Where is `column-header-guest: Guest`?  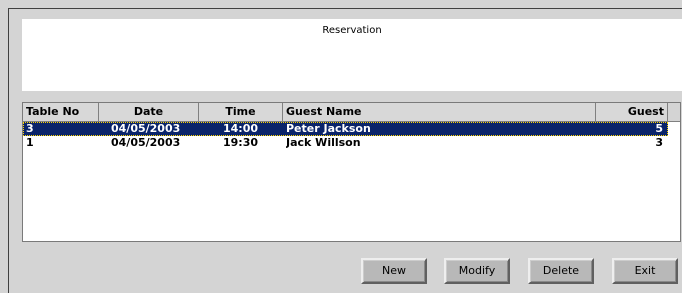 column-header-guest: Guest is located at coordinates (632, 112).